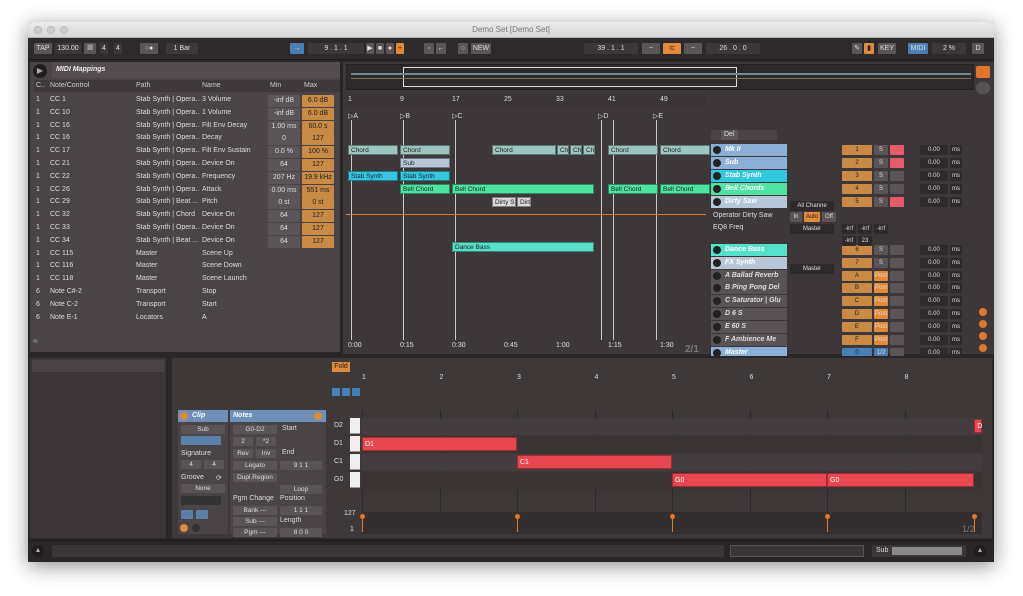  Describe the element at coordinates (918, 48) in the screenshot. I see `midi-map-button: MIDI` at that location.